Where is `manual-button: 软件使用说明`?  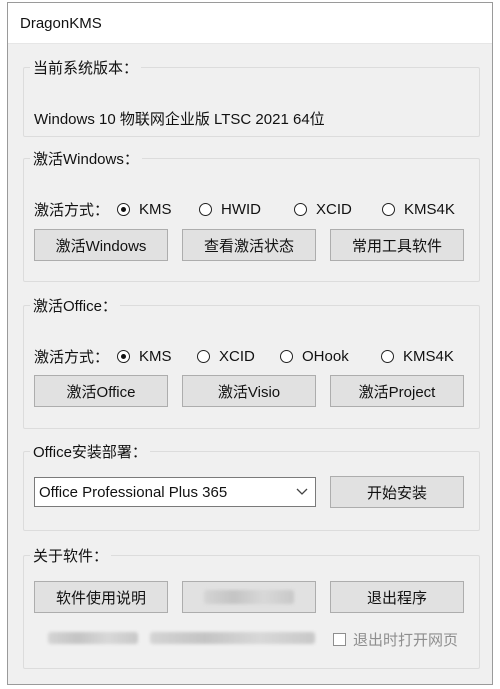
manual-button: 软件使用说明 is located at coordinates (101, 597).